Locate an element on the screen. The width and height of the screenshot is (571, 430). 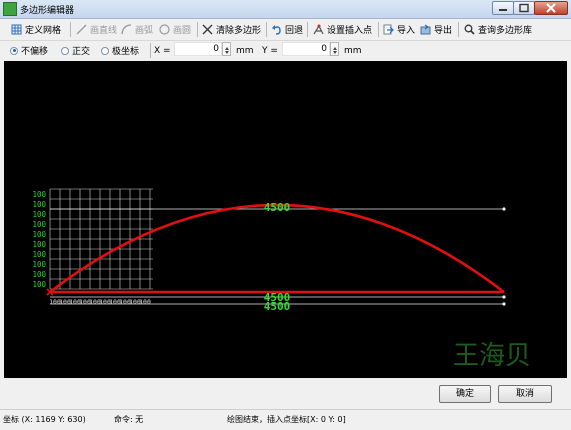
export-button: 导出 is located at coordinates (436, 29).